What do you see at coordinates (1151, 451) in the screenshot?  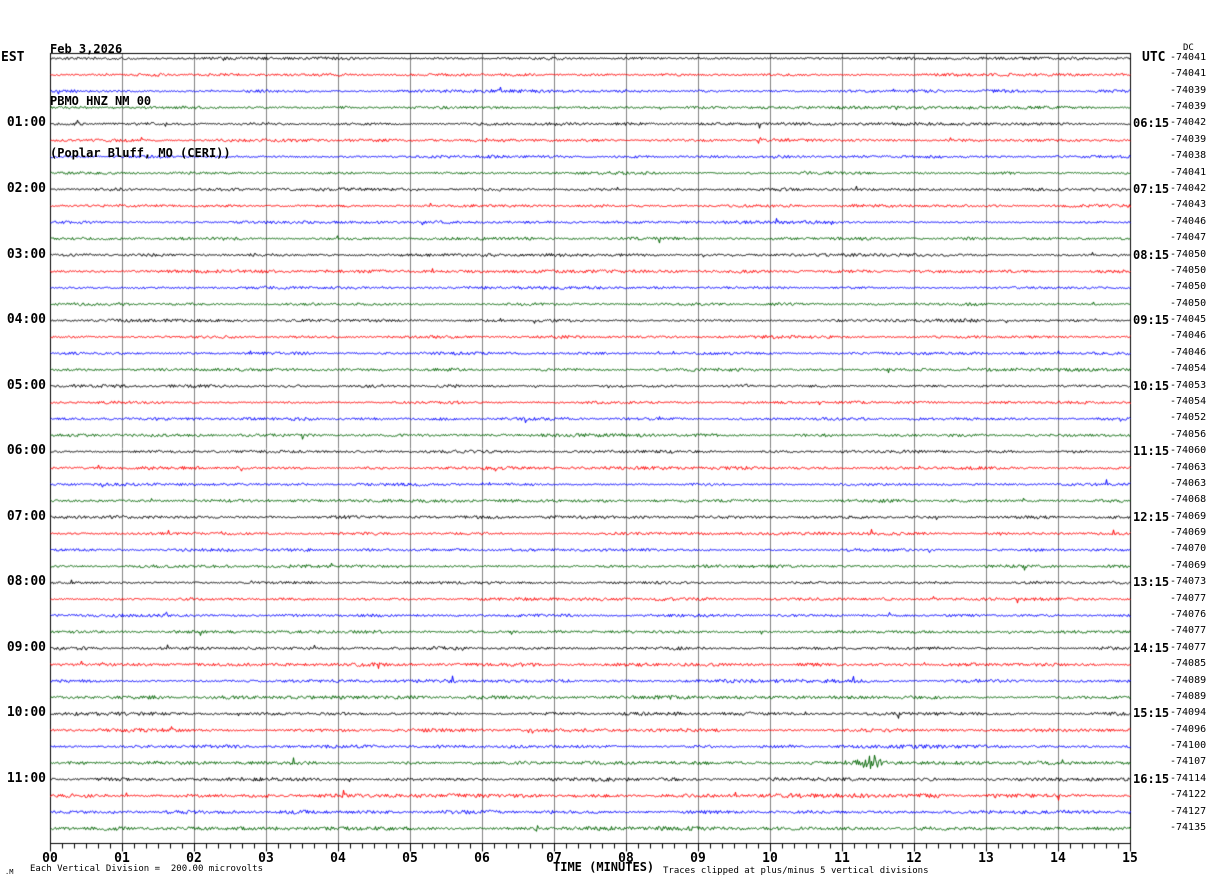 I see `utc-time-label: 11:15` at bounding box center [1151, 451].